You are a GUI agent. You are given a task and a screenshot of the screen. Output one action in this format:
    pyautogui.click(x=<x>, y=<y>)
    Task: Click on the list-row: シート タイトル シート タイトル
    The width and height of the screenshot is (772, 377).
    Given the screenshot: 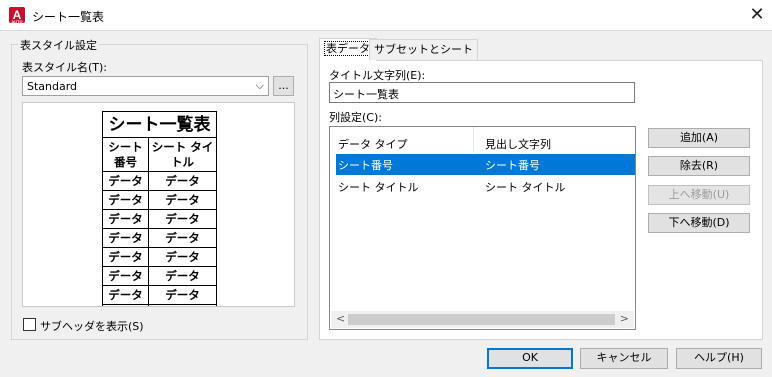 What is the action you would take?
    pyautogui.click(x=485, y=186)
    